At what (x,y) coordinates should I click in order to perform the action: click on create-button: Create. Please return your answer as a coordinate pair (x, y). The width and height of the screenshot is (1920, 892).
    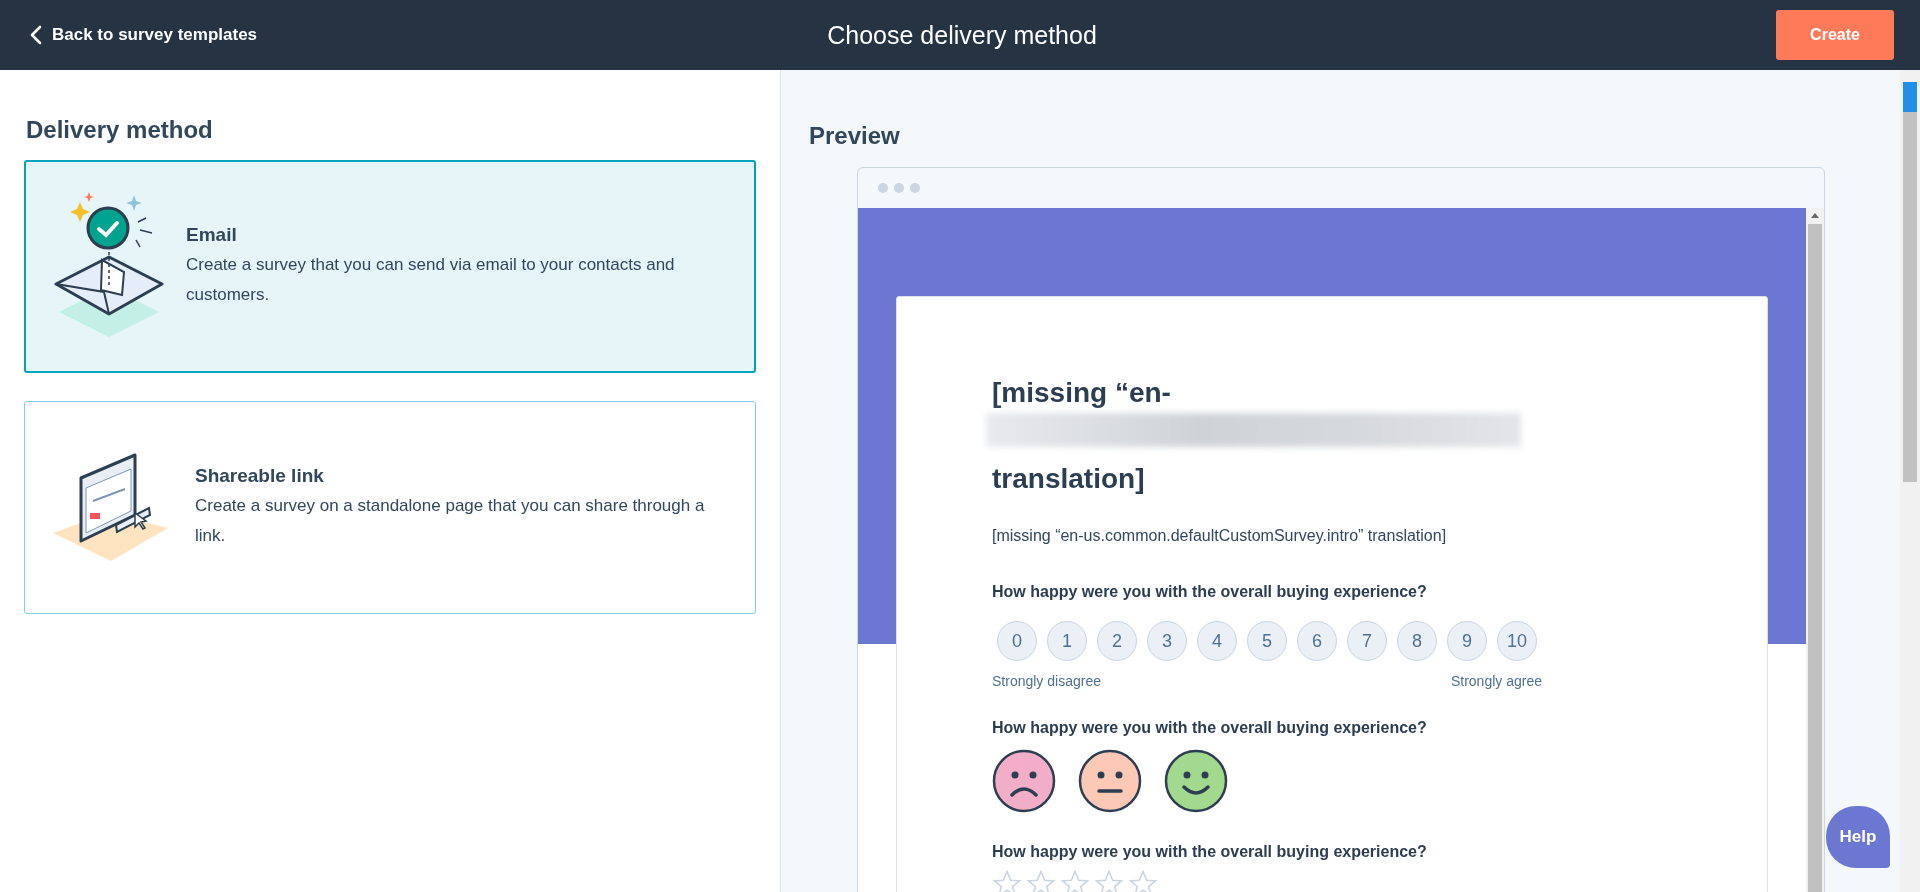
    Looking at the image, I should click on (1835, 35).